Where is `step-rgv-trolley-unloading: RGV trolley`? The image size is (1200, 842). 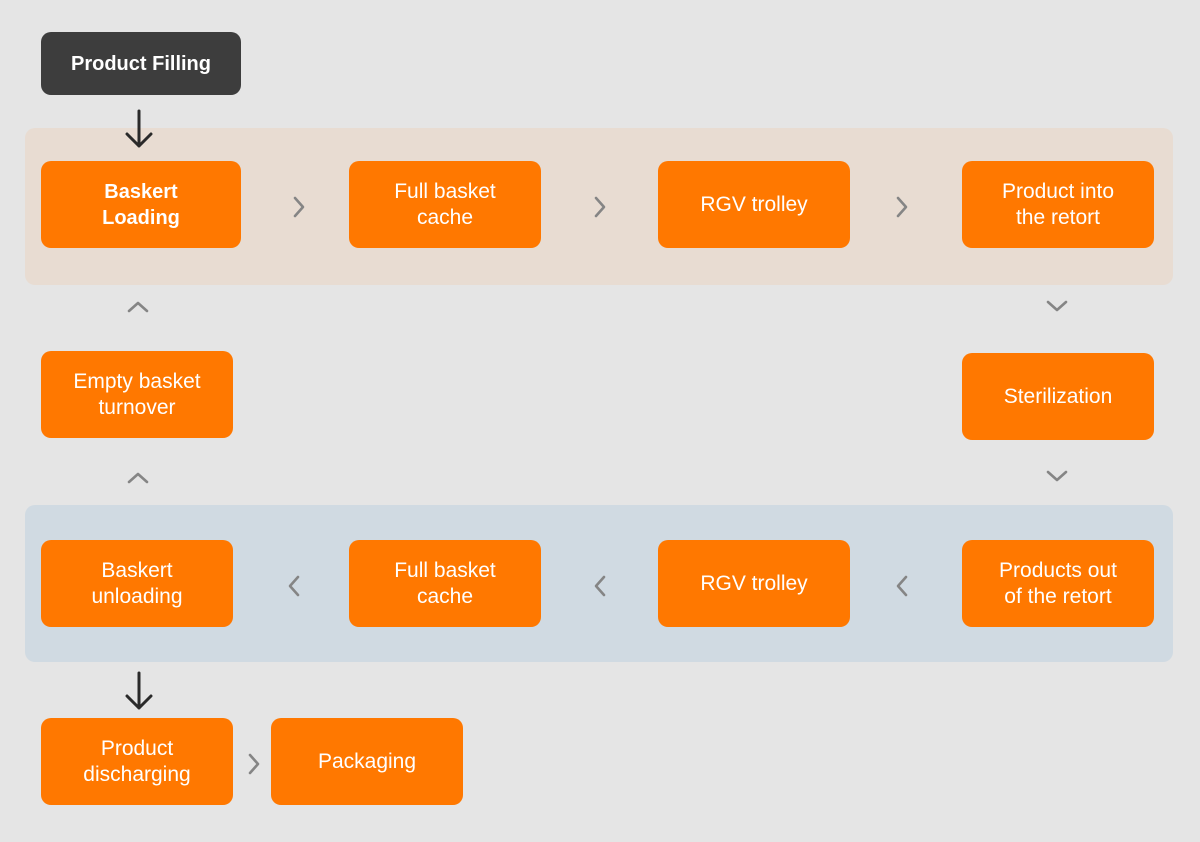 step-rgv-trolley-unloading: RGV trolley is located at coordinates (754, 583).